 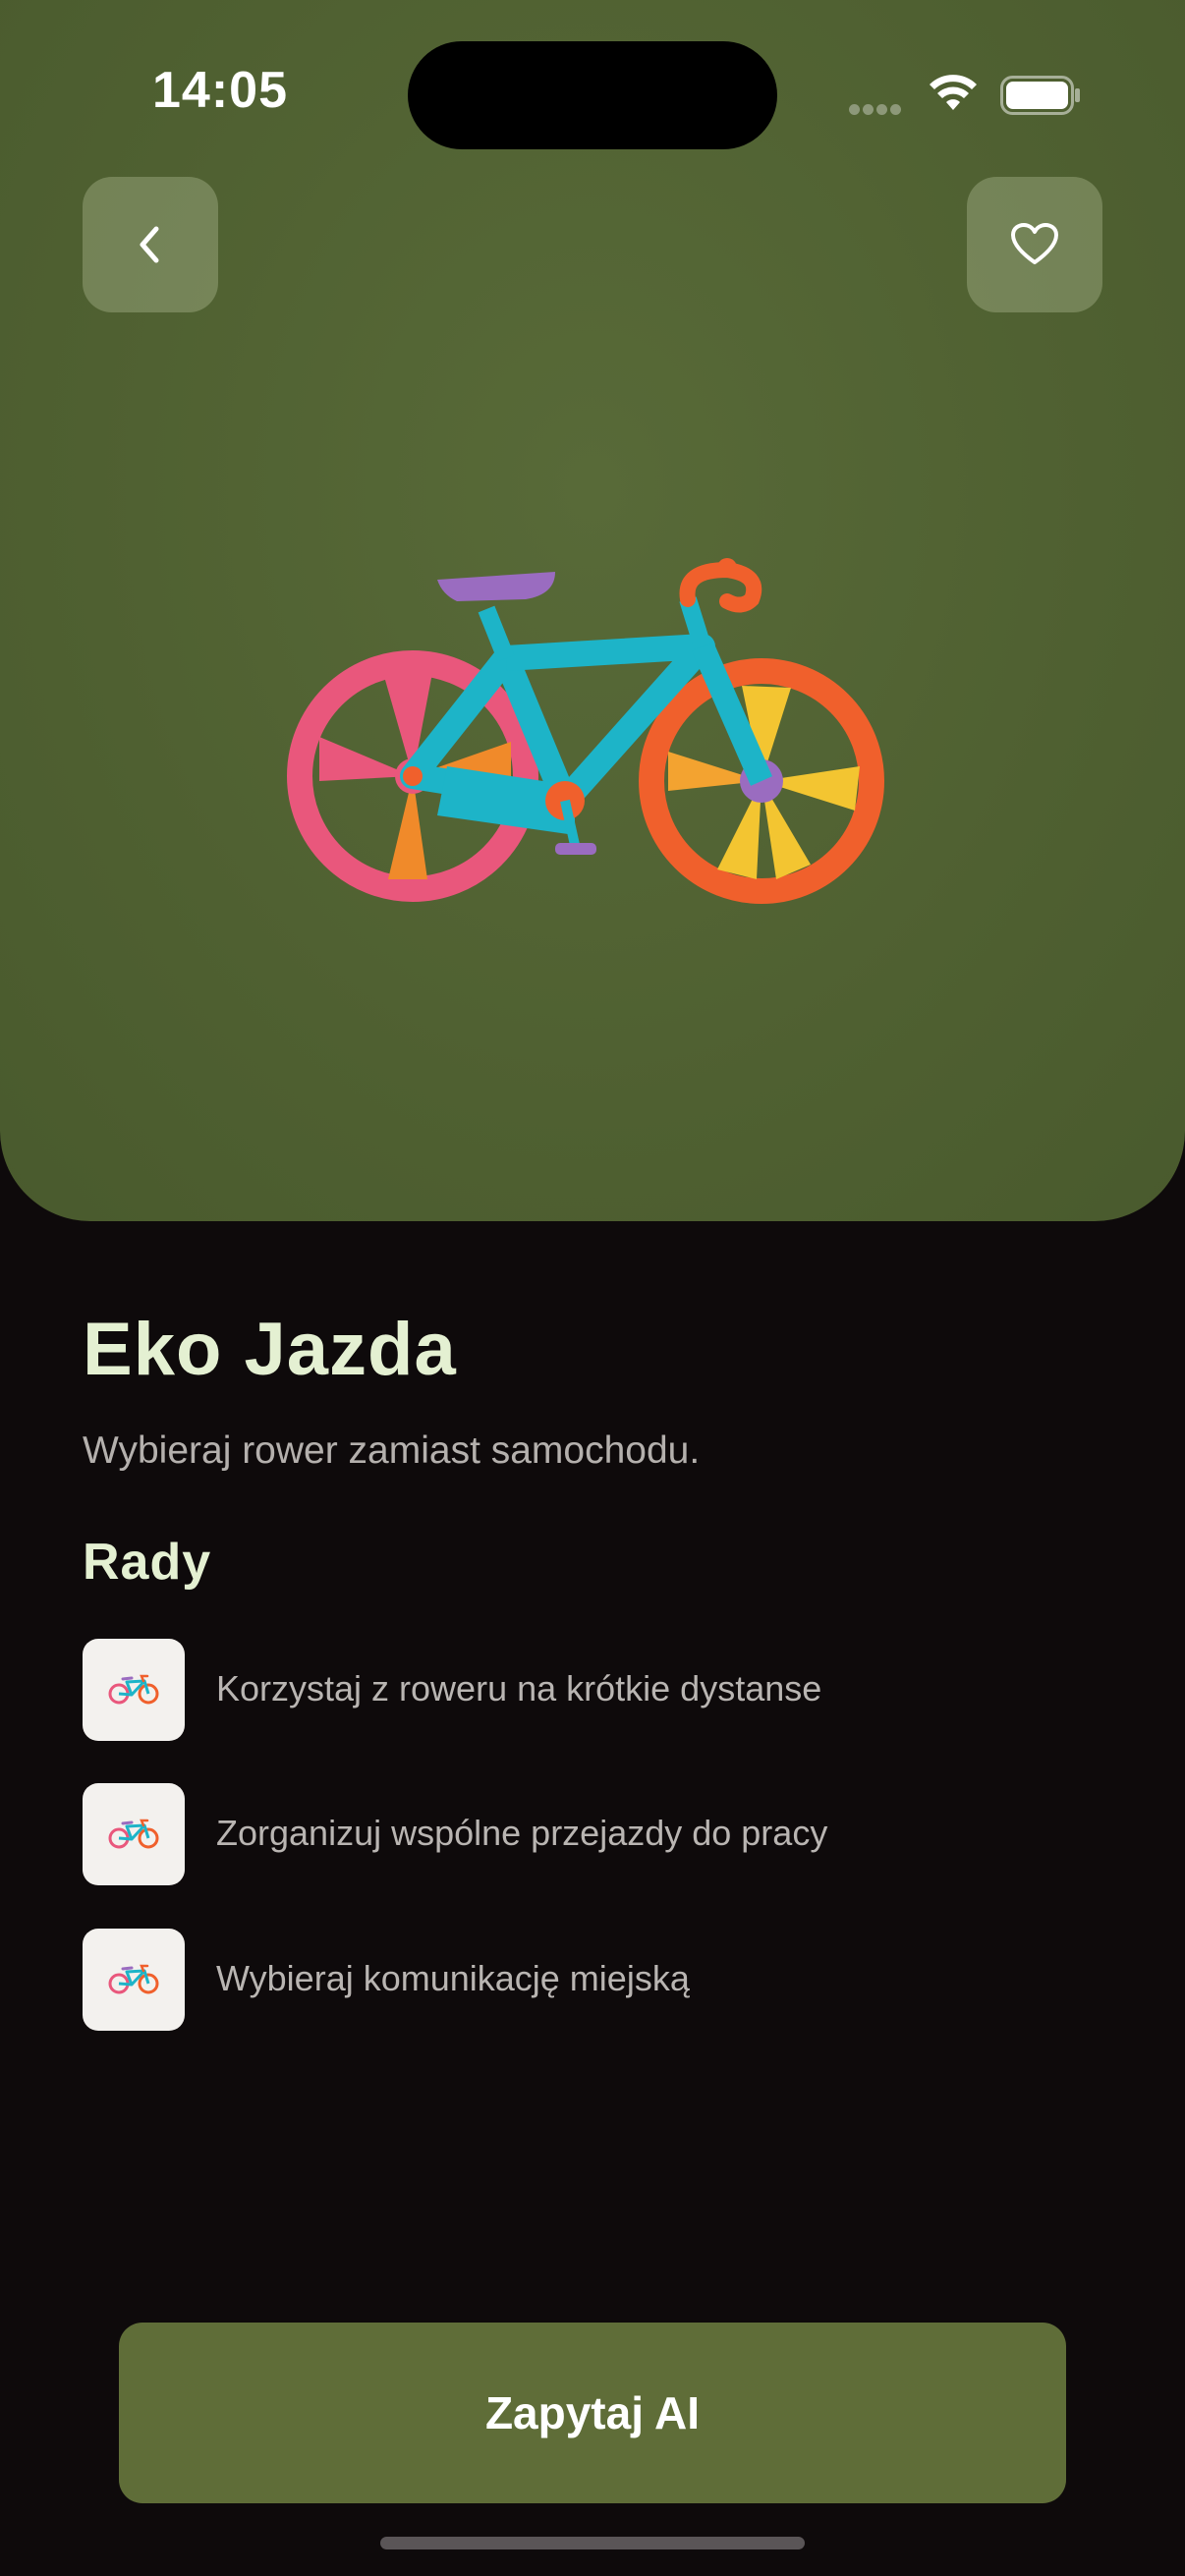 What do you see at coordinates (270, 1349) in the screenshot?
I see `page-title: Eko Jazda` at bounding box center [270, 1349].